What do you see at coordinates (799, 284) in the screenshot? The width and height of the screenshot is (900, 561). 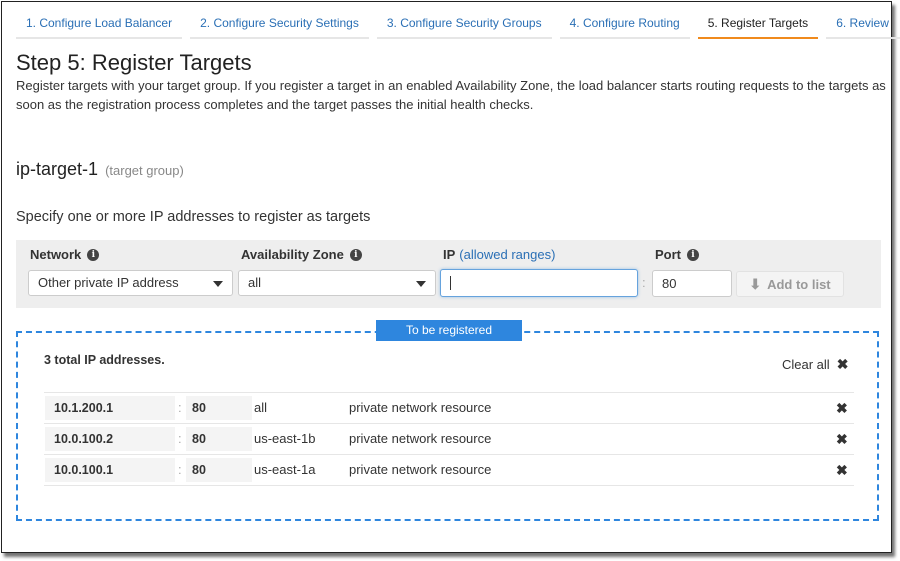 I see `add-to-list-label: Add to list` at bounding box center [799, 284].